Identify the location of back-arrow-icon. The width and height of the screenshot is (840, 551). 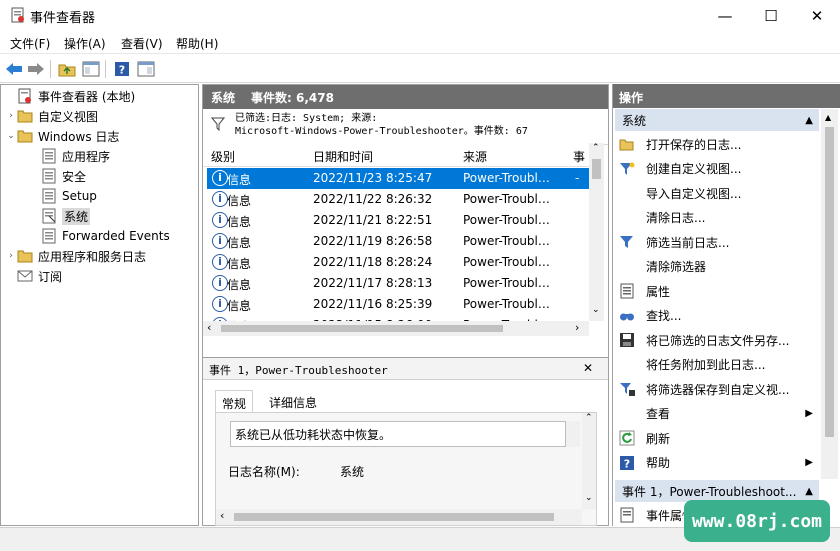
(14, 69).